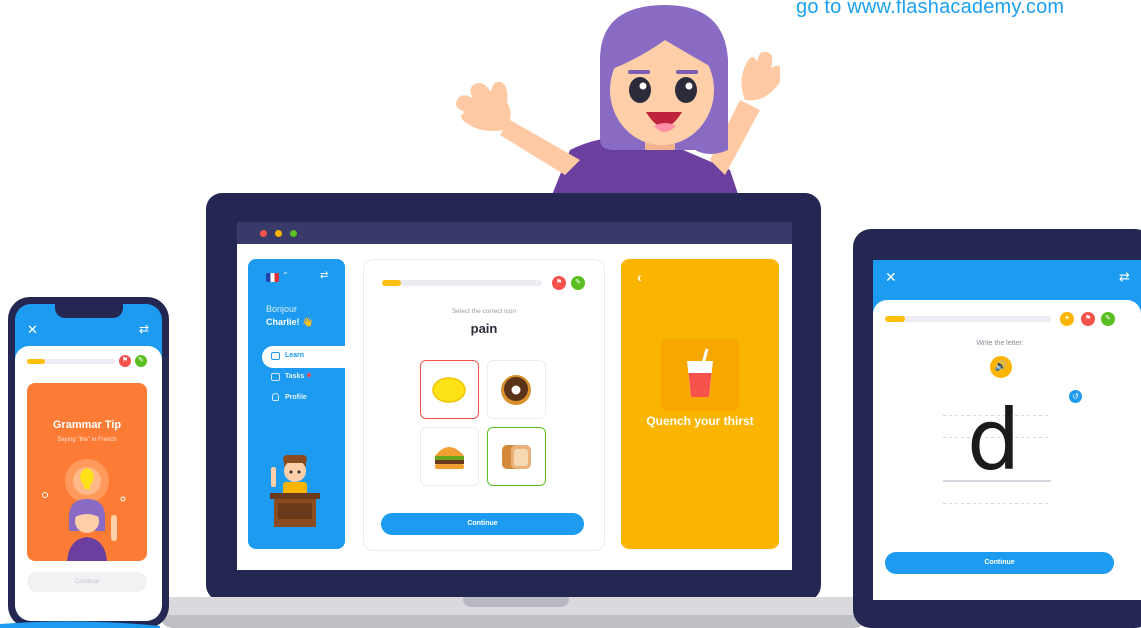  I want to click on notification-dot, so click(309, 375).